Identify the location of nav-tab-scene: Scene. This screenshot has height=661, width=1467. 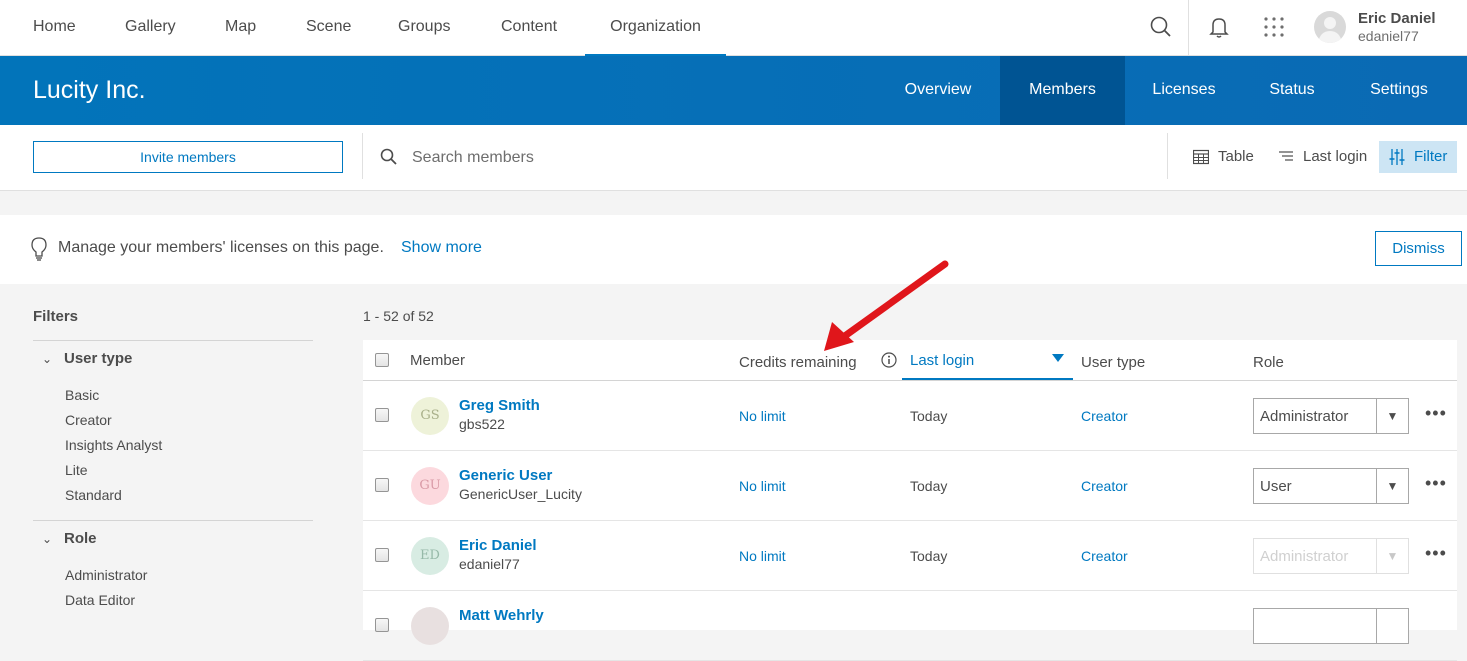
(328, 28).